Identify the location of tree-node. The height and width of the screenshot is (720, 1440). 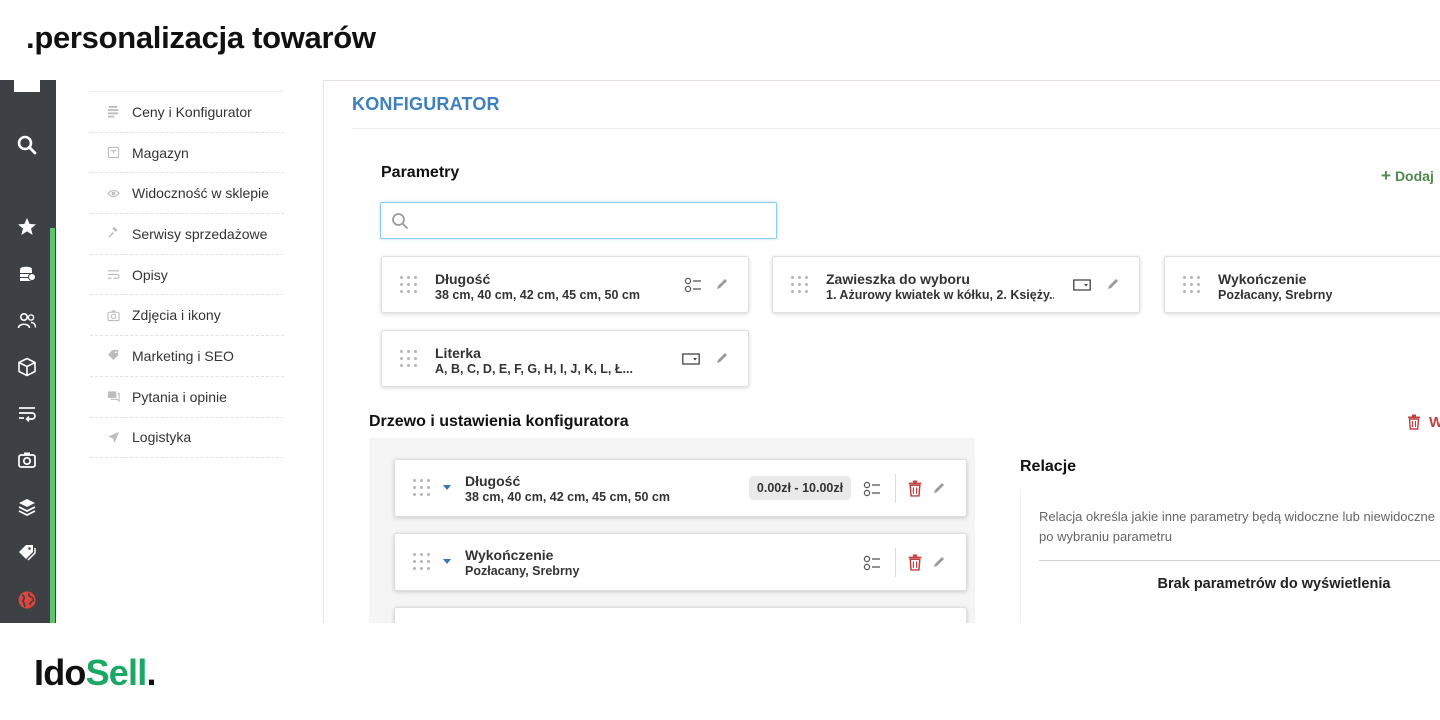
(680, 615).